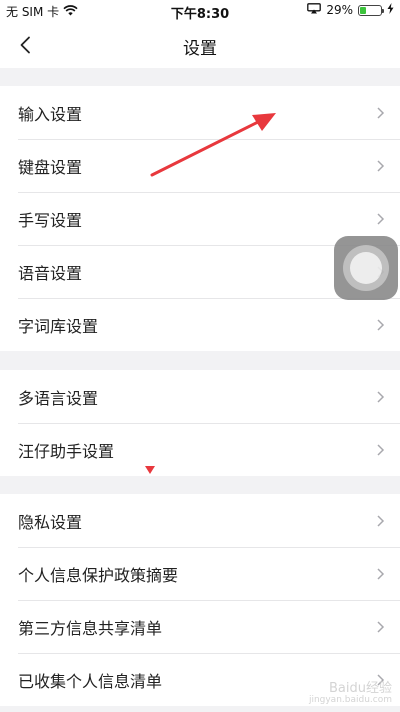 Image resolution: width=400 pixels, height=712 pixels. What do you see at coordinates (58, 326) in the screenshot?
I see `settings-item-label: 字词库设置` at bounding box center [58, 326].